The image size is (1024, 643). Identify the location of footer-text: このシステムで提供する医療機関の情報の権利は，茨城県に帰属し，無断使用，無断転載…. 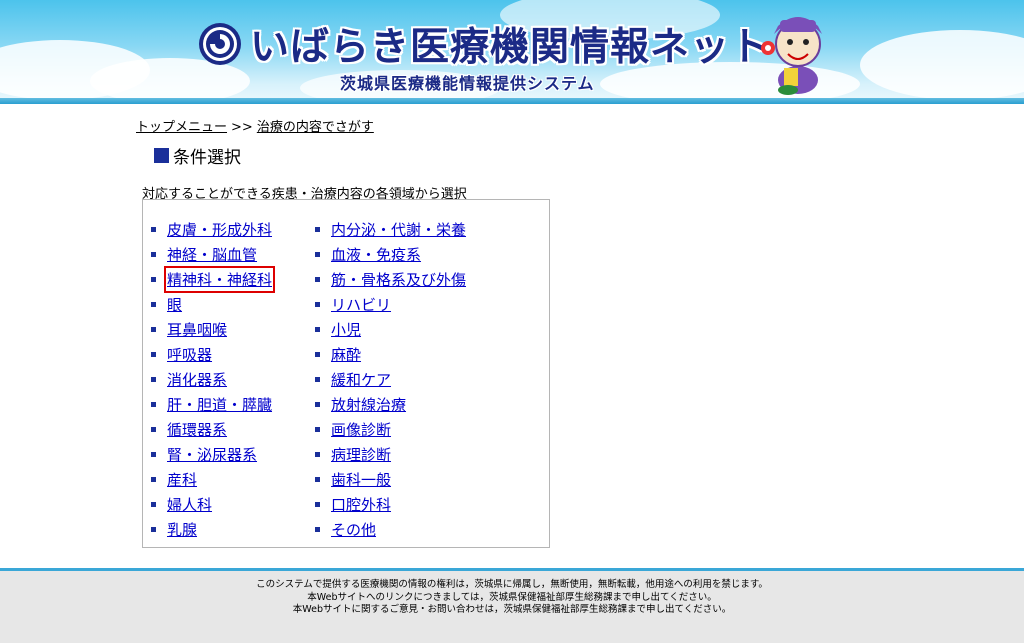
(512, 598).